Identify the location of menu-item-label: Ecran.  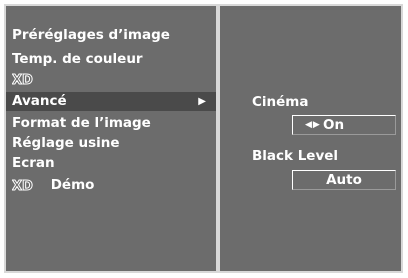
(33, 163).